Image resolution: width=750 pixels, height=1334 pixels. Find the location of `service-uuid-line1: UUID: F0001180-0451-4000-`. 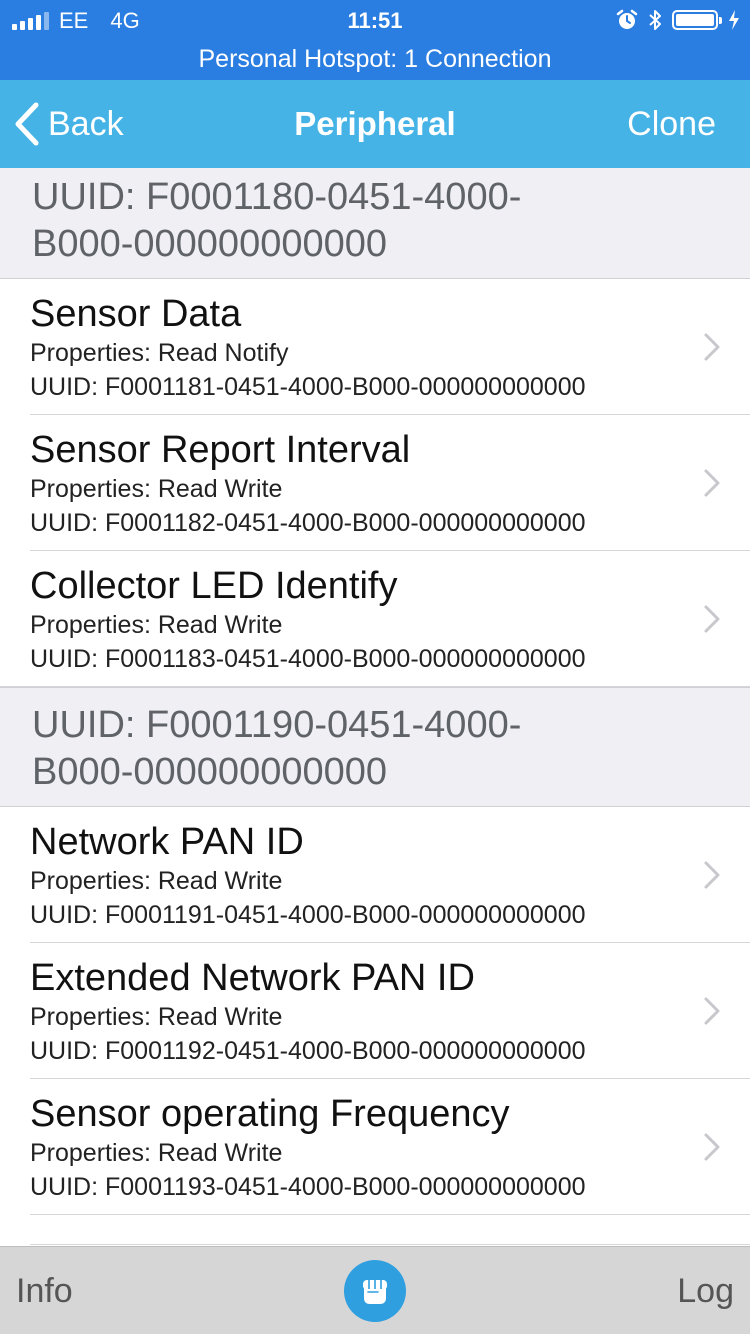

service-uuid-line1: UUID: F0001180-0451-4000- is located at coordinates (277, 197).